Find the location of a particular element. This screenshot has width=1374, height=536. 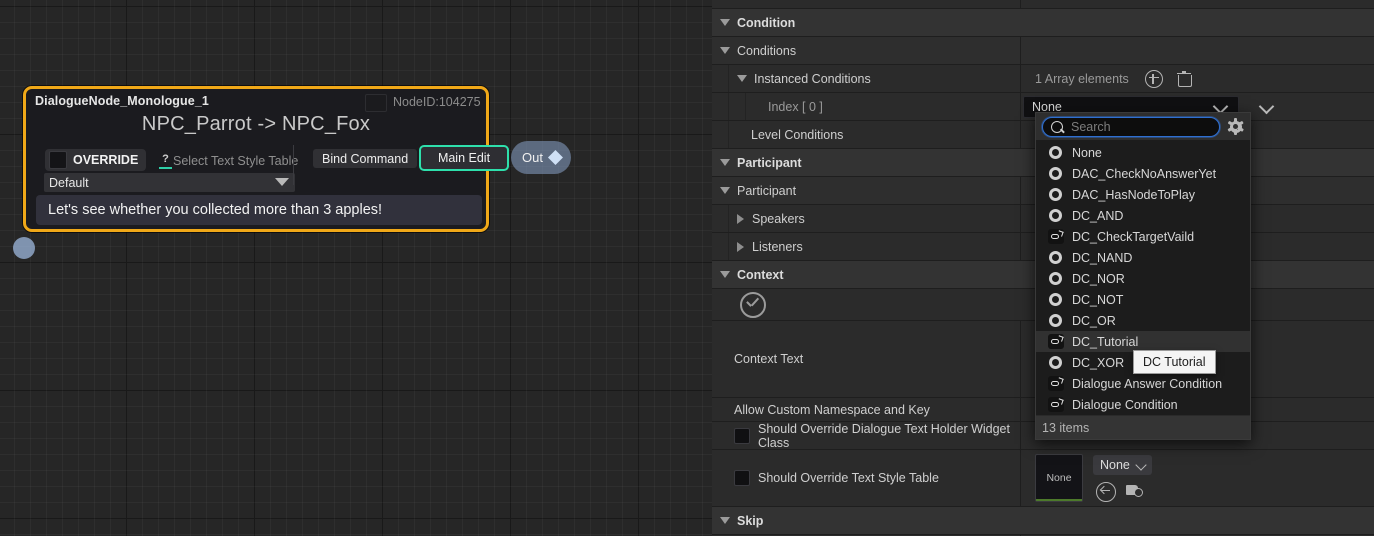

node-output-pin: Out is located at coordinates (541, 157).